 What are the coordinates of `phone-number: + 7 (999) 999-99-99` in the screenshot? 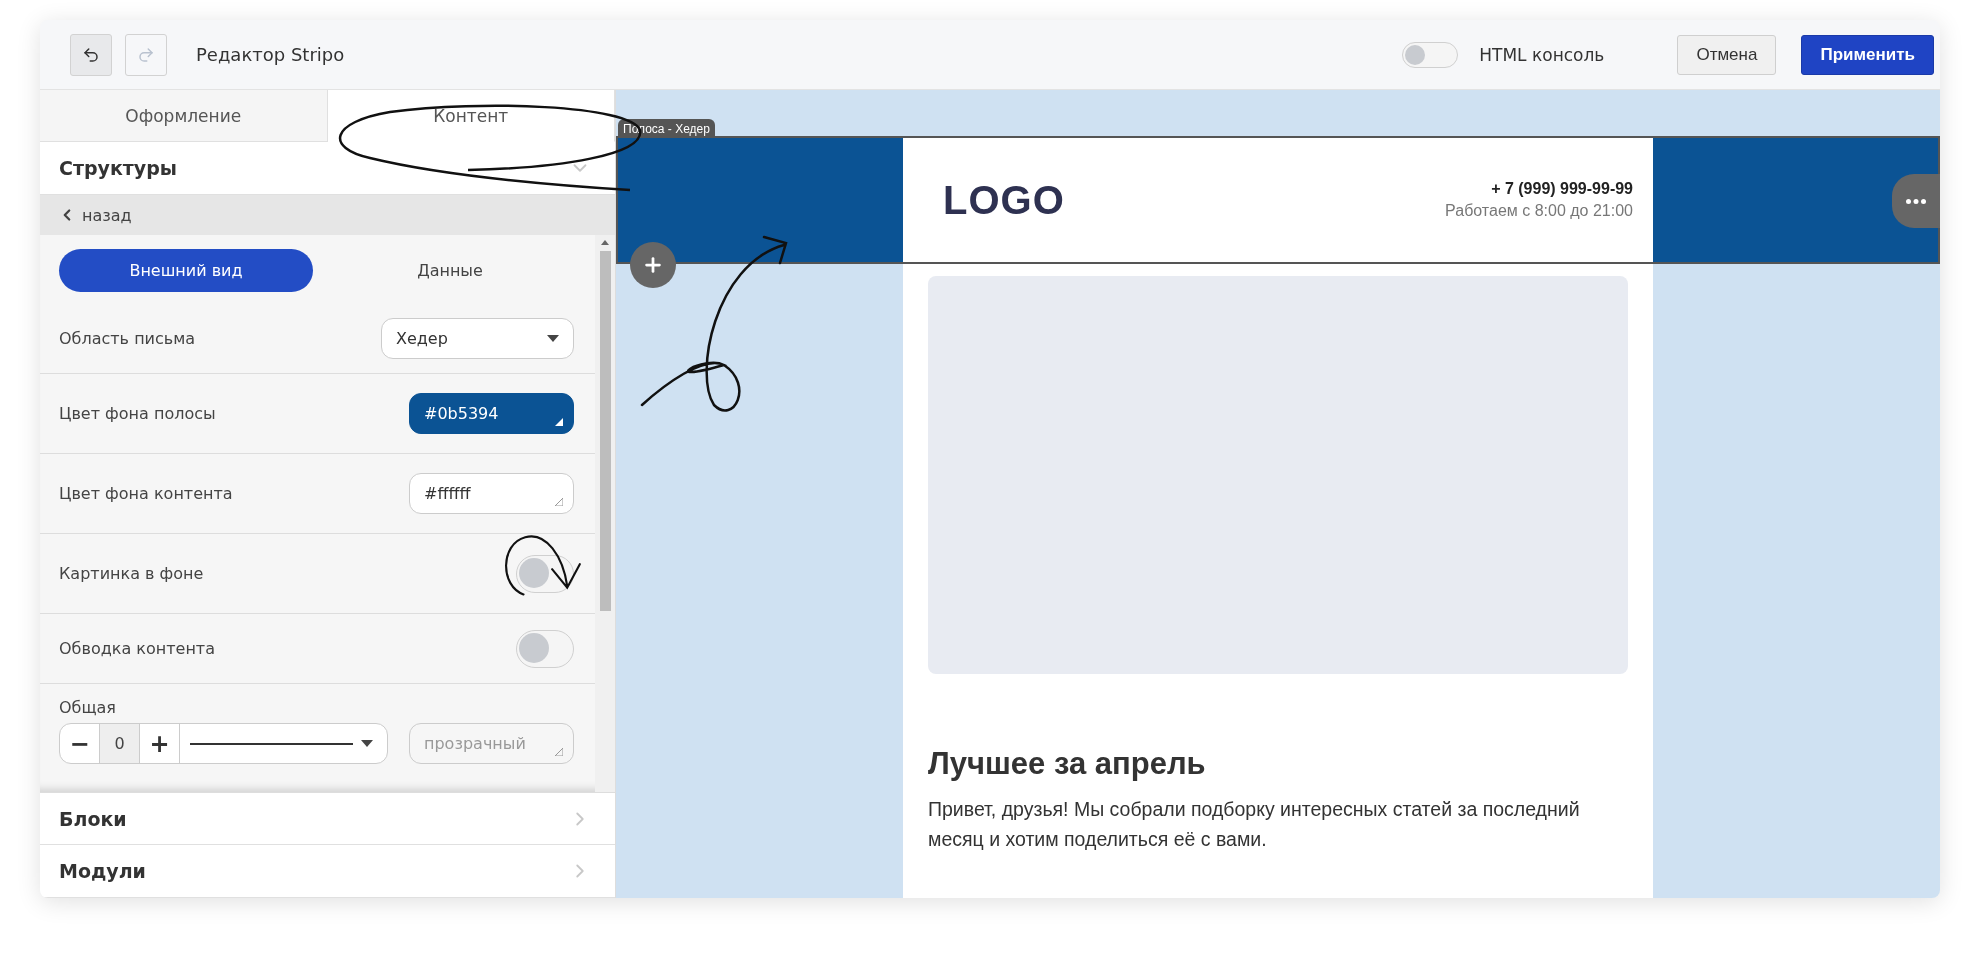 It's located at (1562, 189).